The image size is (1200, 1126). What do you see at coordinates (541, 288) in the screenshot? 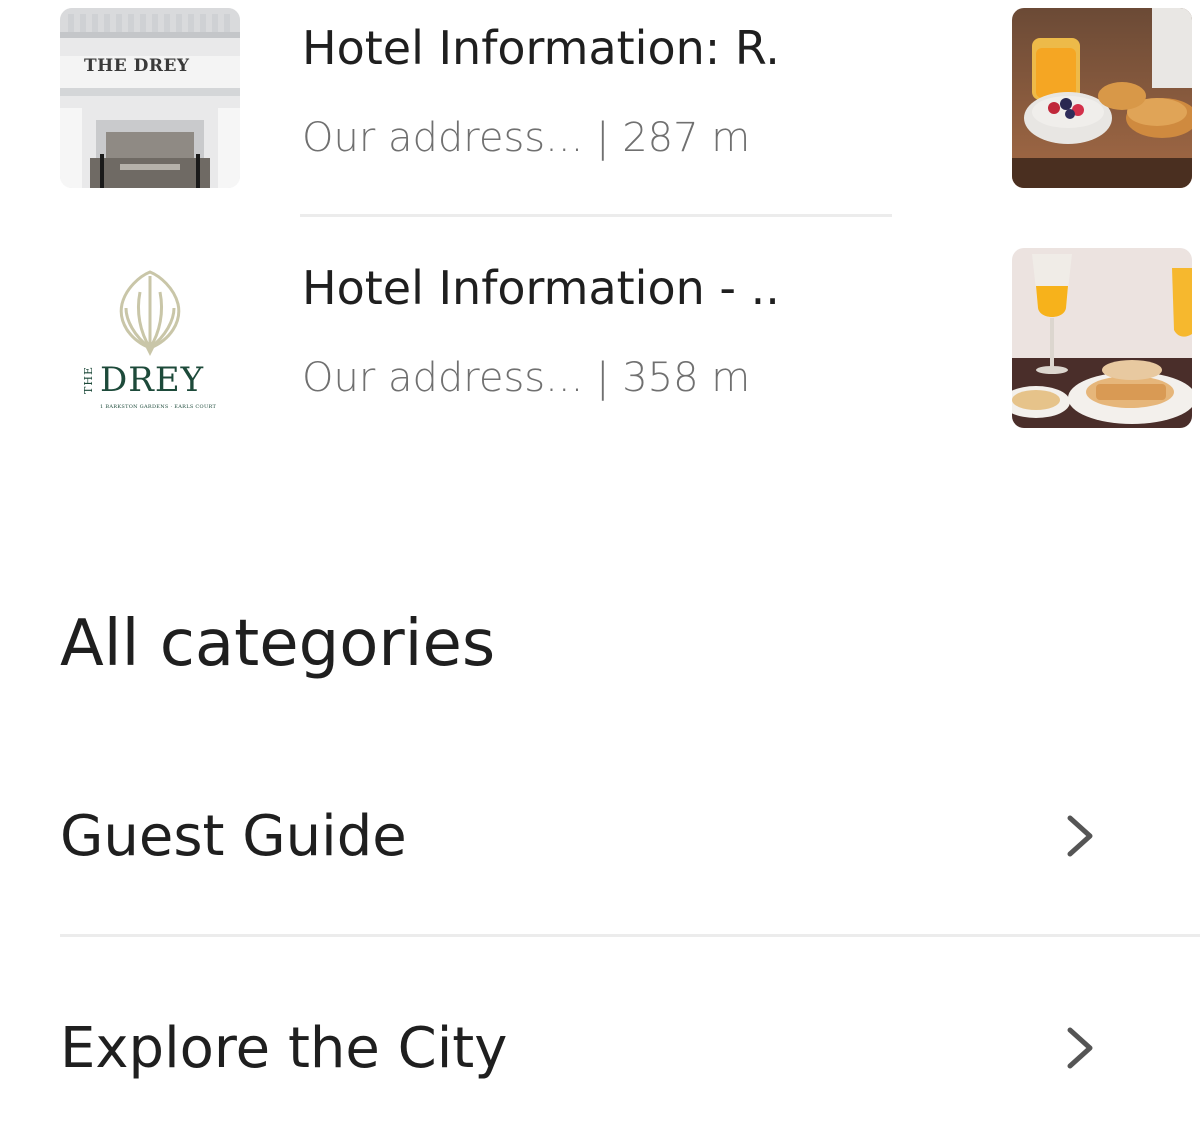
I see `result-title: Hotel Information - ..` at bounding box center [541, 288].